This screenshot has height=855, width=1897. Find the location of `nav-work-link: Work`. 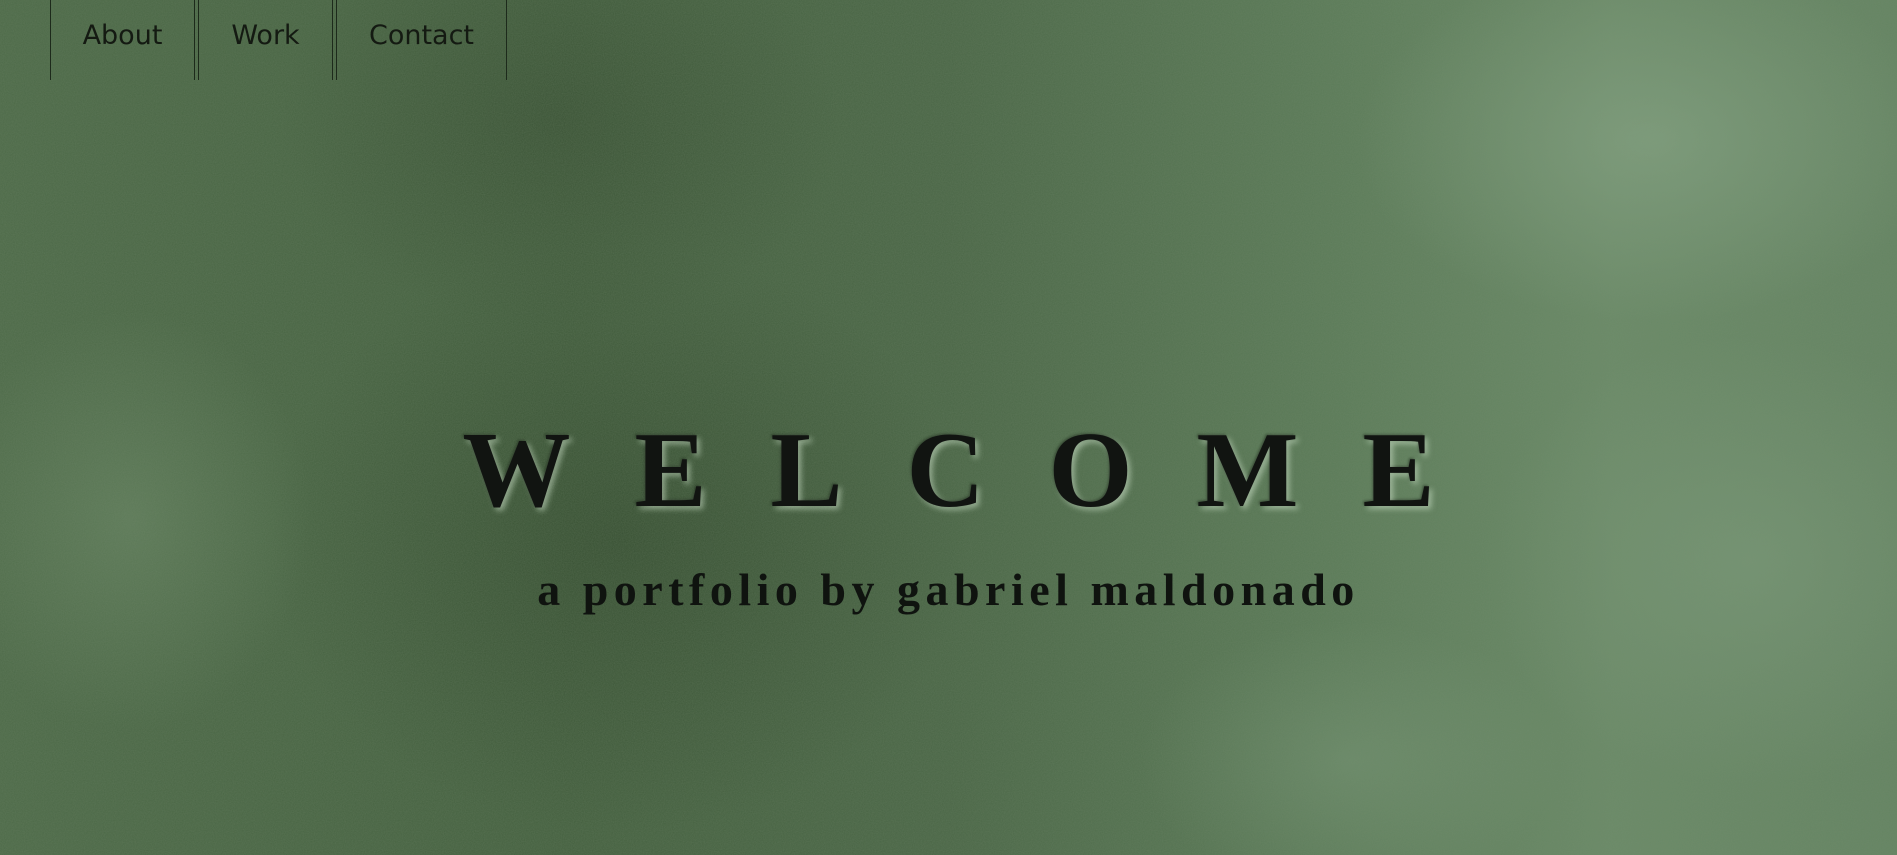

nav-work-link: Work is located at coordinates (265, 40).